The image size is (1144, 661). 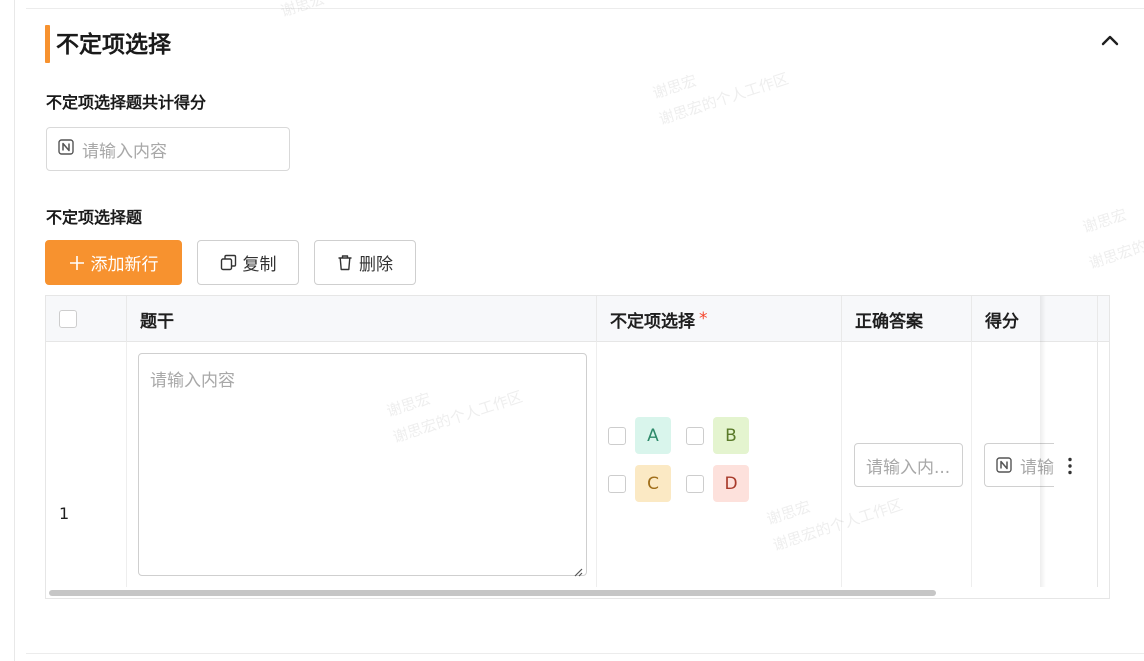 I want to click on option-c-badge: C, so click(x=653, y=483).